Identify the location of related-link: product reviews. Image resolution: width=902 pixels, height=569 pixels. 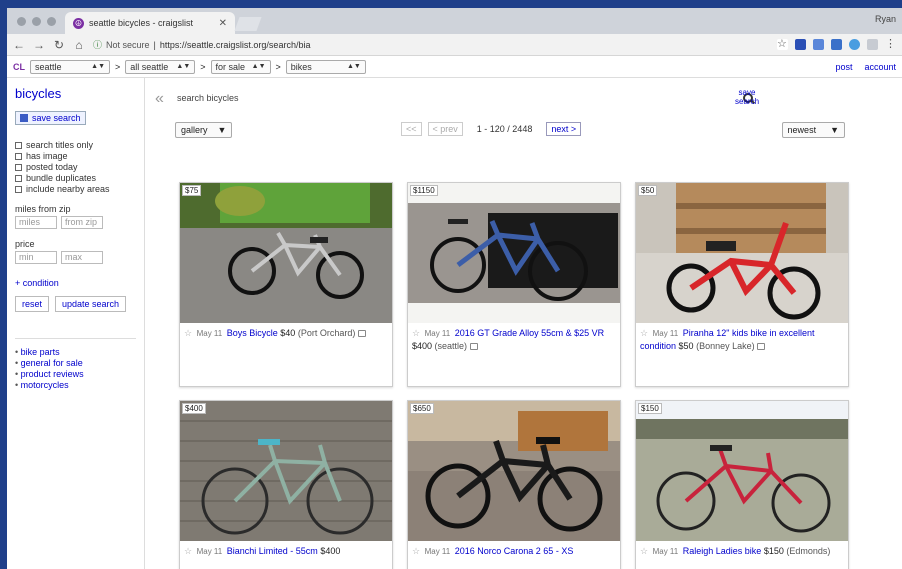
(75, 374).